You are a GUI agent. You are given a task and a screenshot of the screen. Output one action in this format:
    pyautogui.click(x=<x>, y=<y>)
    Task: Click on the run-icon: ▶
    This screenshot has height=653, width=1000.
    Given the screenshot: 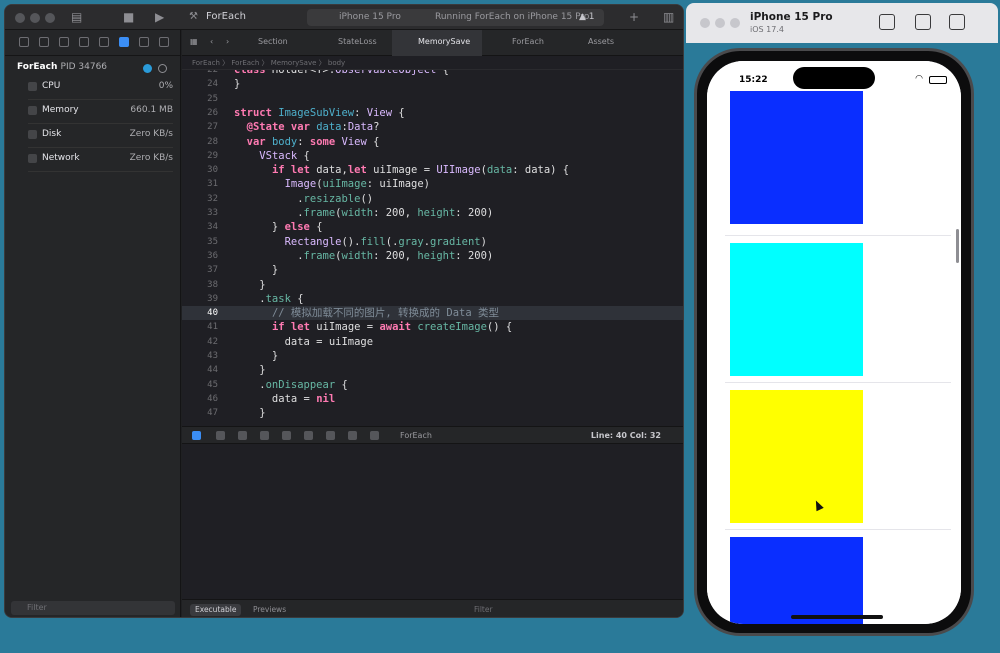 What is the action you would take?
    pyautogui.click(x=159, y=17)
    